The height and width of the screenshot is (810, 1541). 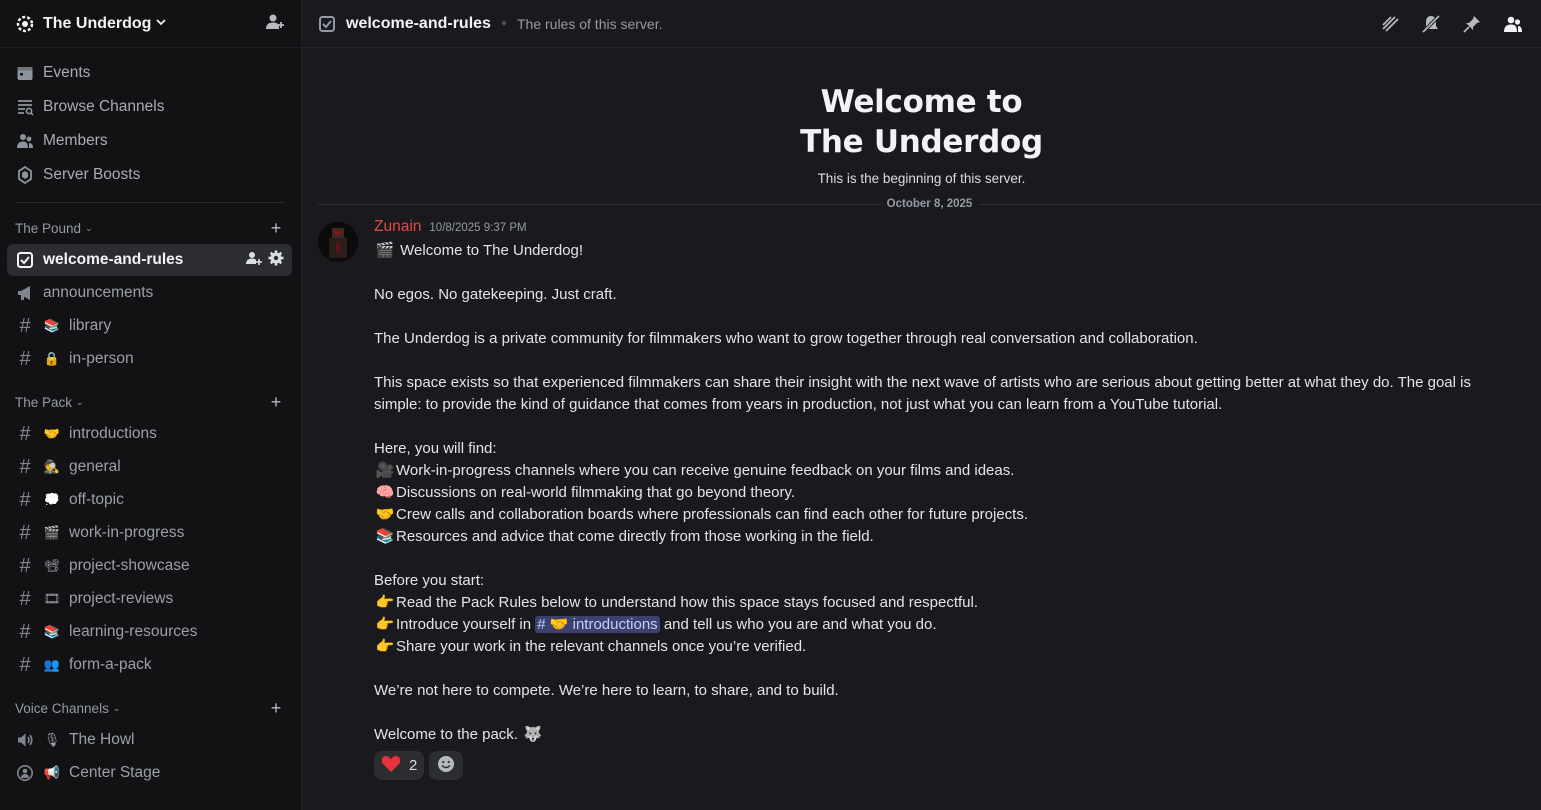 What do you see at coordinates (75, 140) in the screenshot?
I see `nav-label: Members` at bounding box center [75, 140].